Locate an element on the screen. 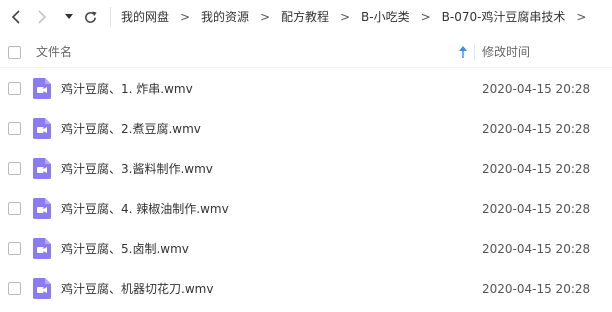 This screenshot has width=612, height=312. refresh-icon is located at coordinates (90, 16).